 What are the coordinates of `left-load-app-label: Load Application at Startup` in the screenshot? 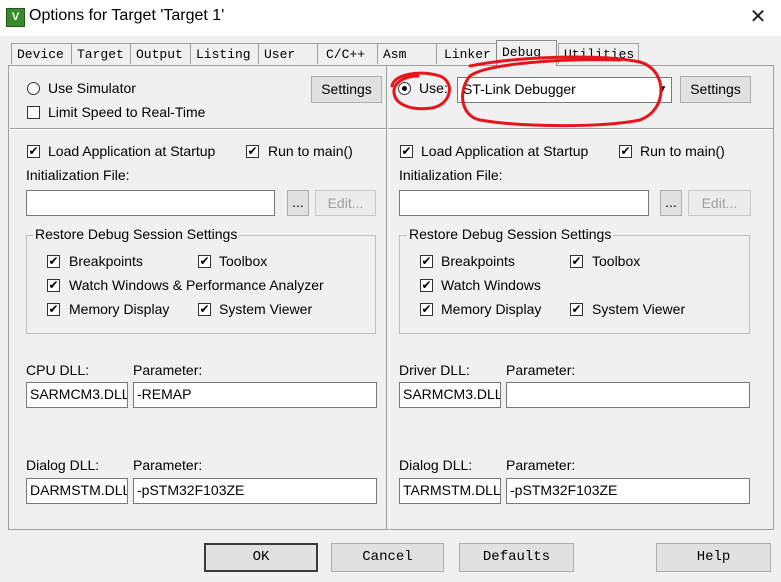 It's located at (132, 151).